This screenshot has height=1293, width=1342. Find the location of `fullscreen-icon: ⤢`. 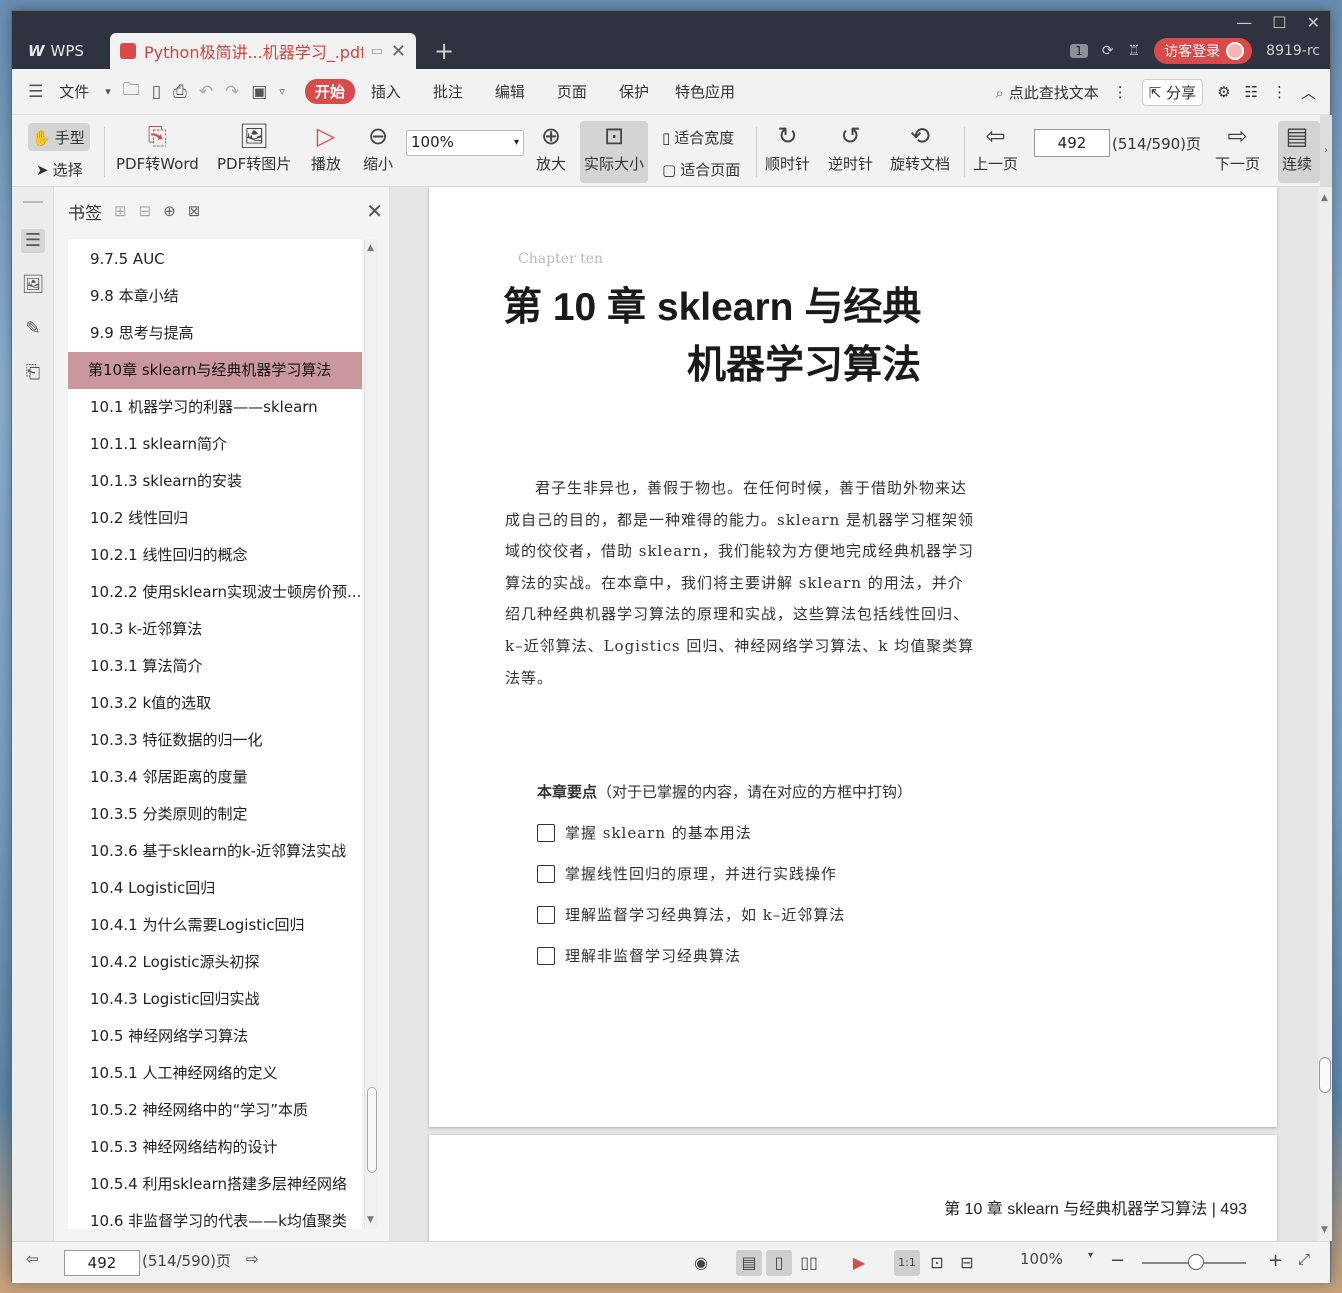

fullscreen-icon: ⤢ is located at coordinates (1304, 1259).